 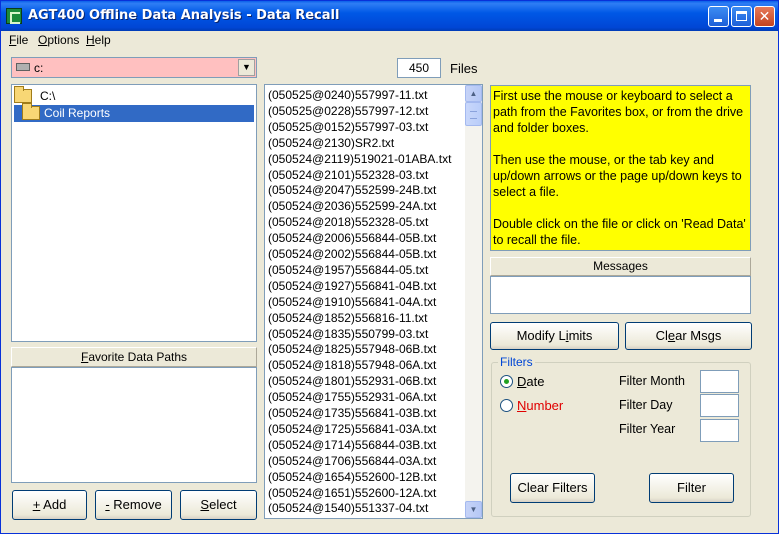 What do you see at coordinates (620, 266) in the screenshot?
I see `messages-label: Messages` at bounding box center [620, 266].